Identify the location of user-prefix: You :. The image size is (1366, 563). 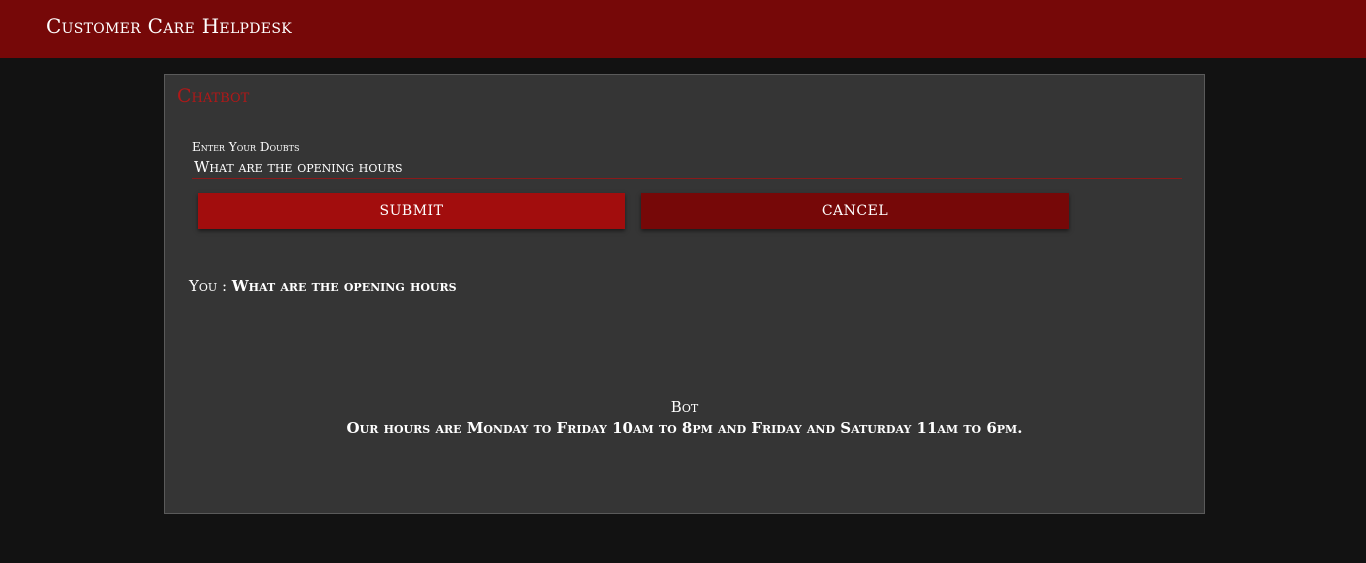
(208, 286).